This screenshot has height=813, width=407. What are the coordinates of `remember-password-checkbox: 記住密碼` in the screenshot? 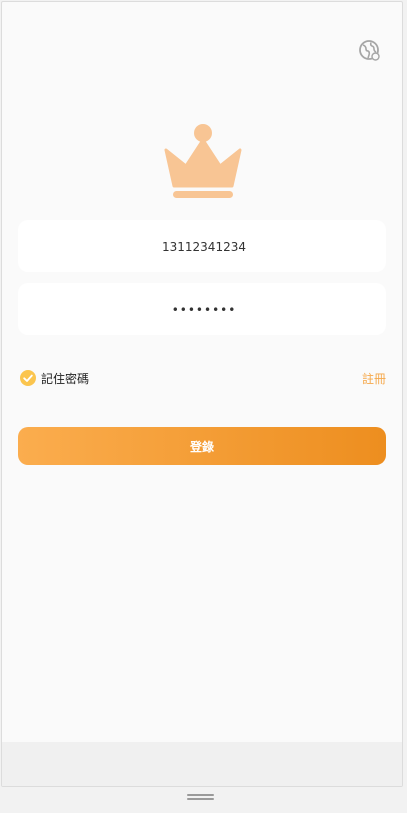 It's located at (54, 378).